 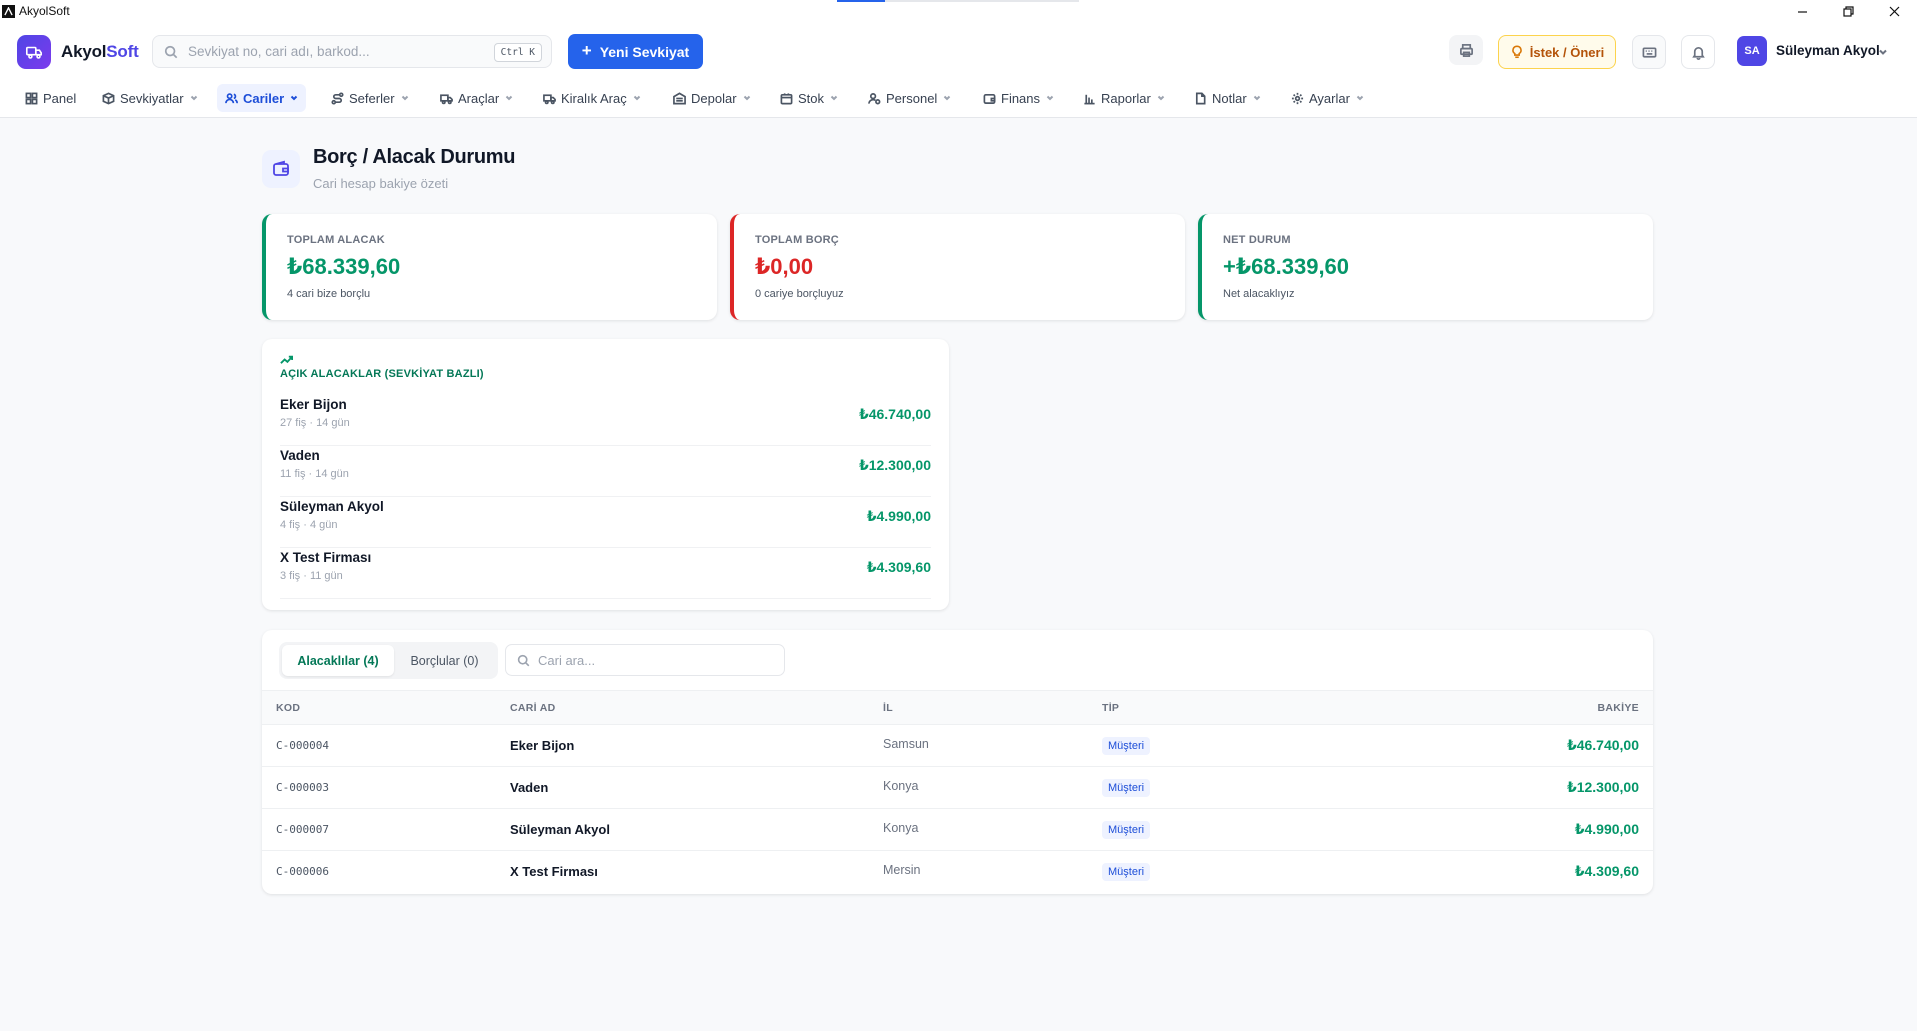 I want to click on bell-icon, so click(x=1698, y=53).